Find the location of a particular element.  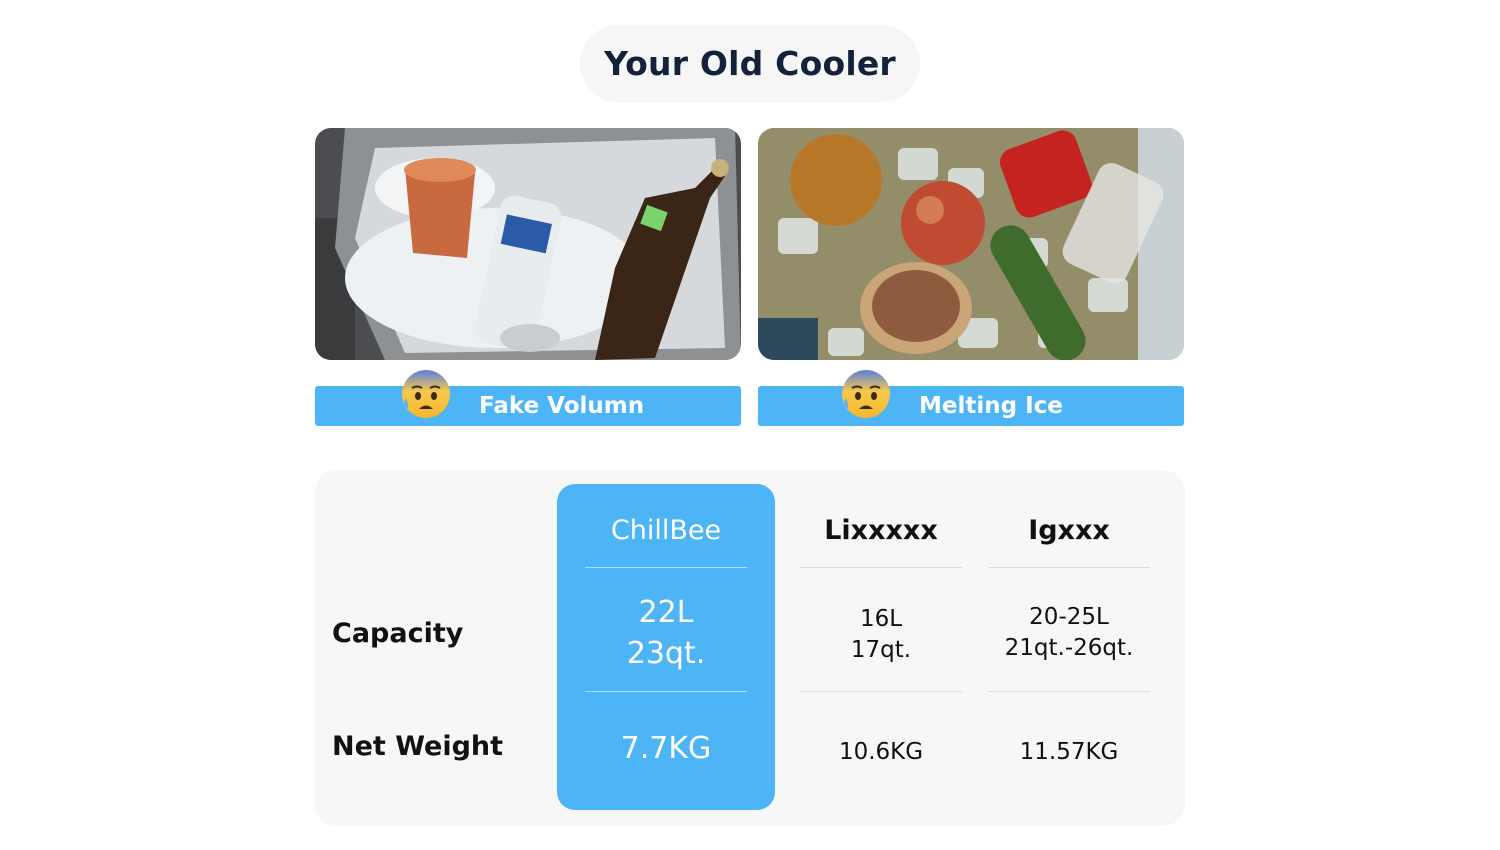

capacity-liters: 22L is located at coordinates (666, 612).